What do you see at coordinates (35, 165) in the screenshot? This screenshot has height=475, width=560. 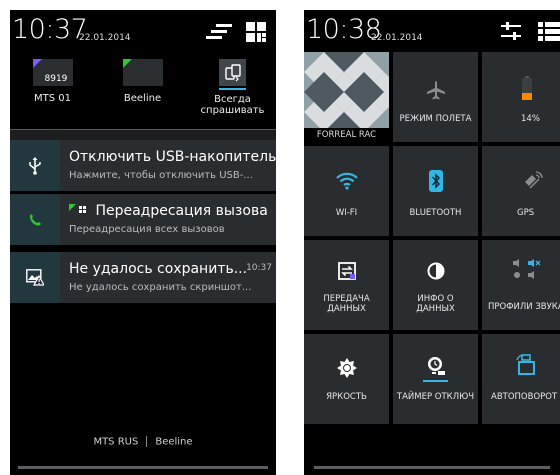 I see `usb-icon` at bounding box center [35, 165].